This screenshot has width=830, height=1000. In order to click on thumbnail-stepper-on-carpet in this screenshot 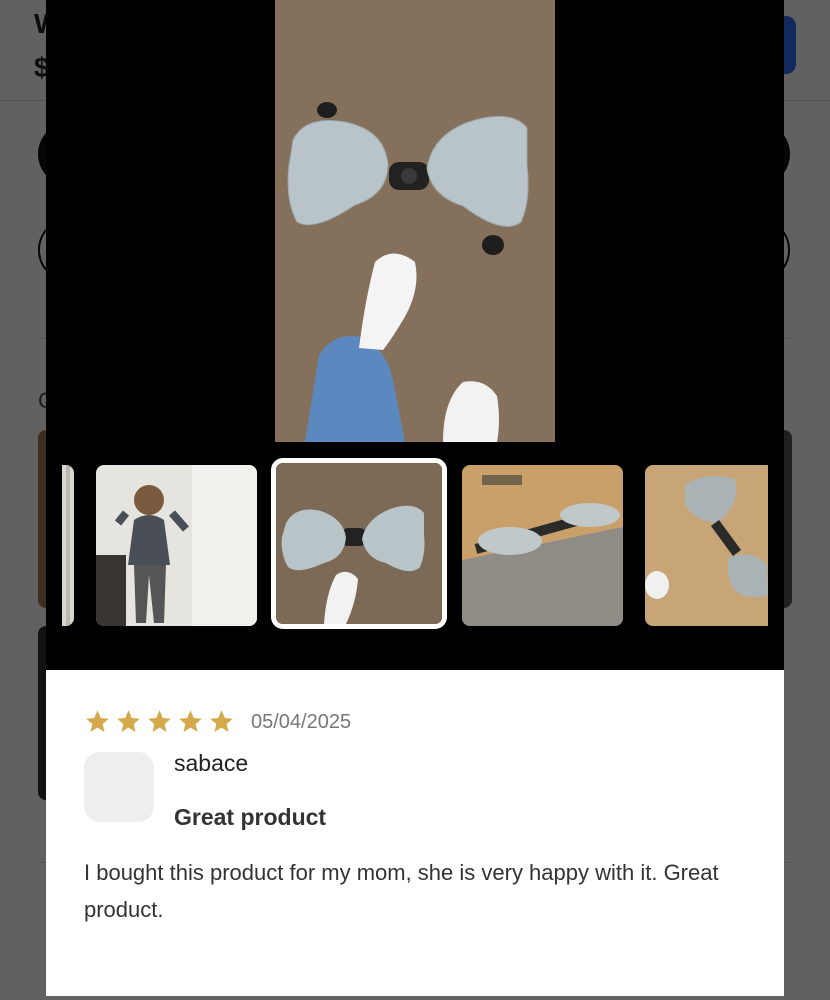, I will do `click(359, 543)`.